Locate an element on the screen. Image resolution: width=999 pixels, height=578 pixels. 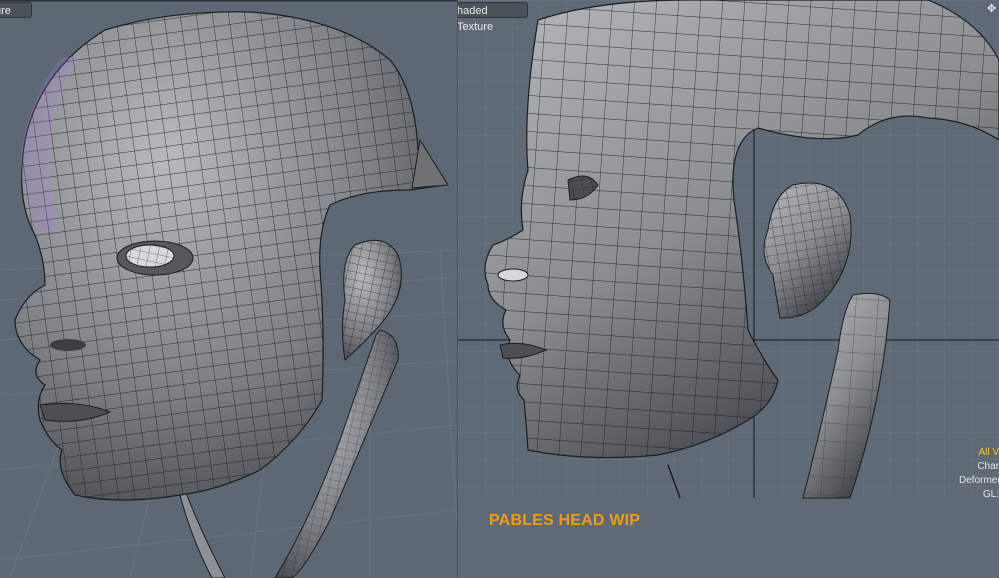
nostril-right is located at coordinates (513, 275).